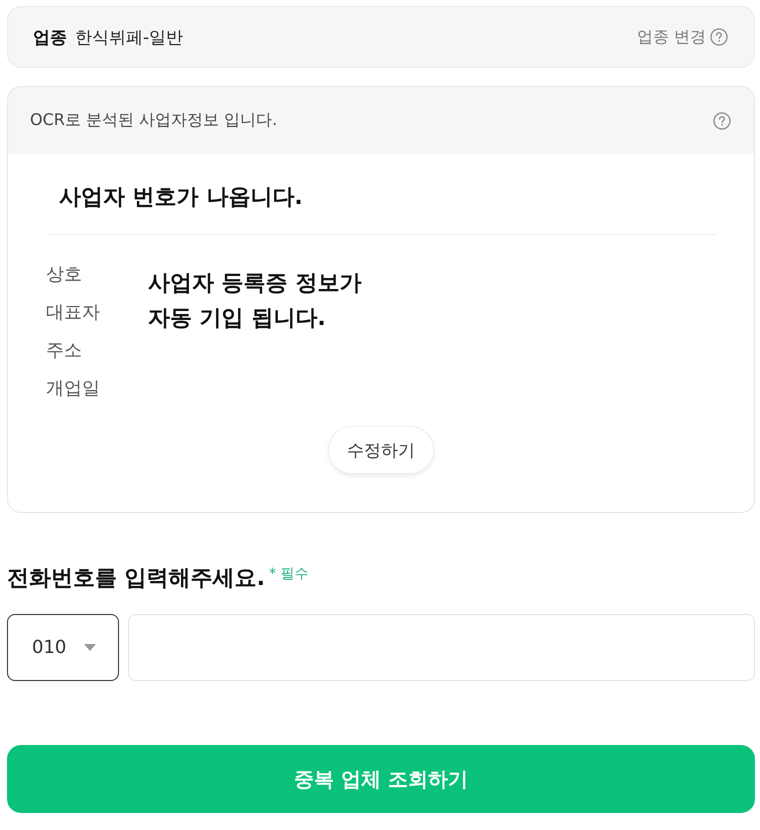 The height and width of the screenshot is (830, 760). What do you see at coordinates (129, 37) in the screenshot?
I see `industry-value: 한식뷔페-일반` at bounding box center [129, 37].